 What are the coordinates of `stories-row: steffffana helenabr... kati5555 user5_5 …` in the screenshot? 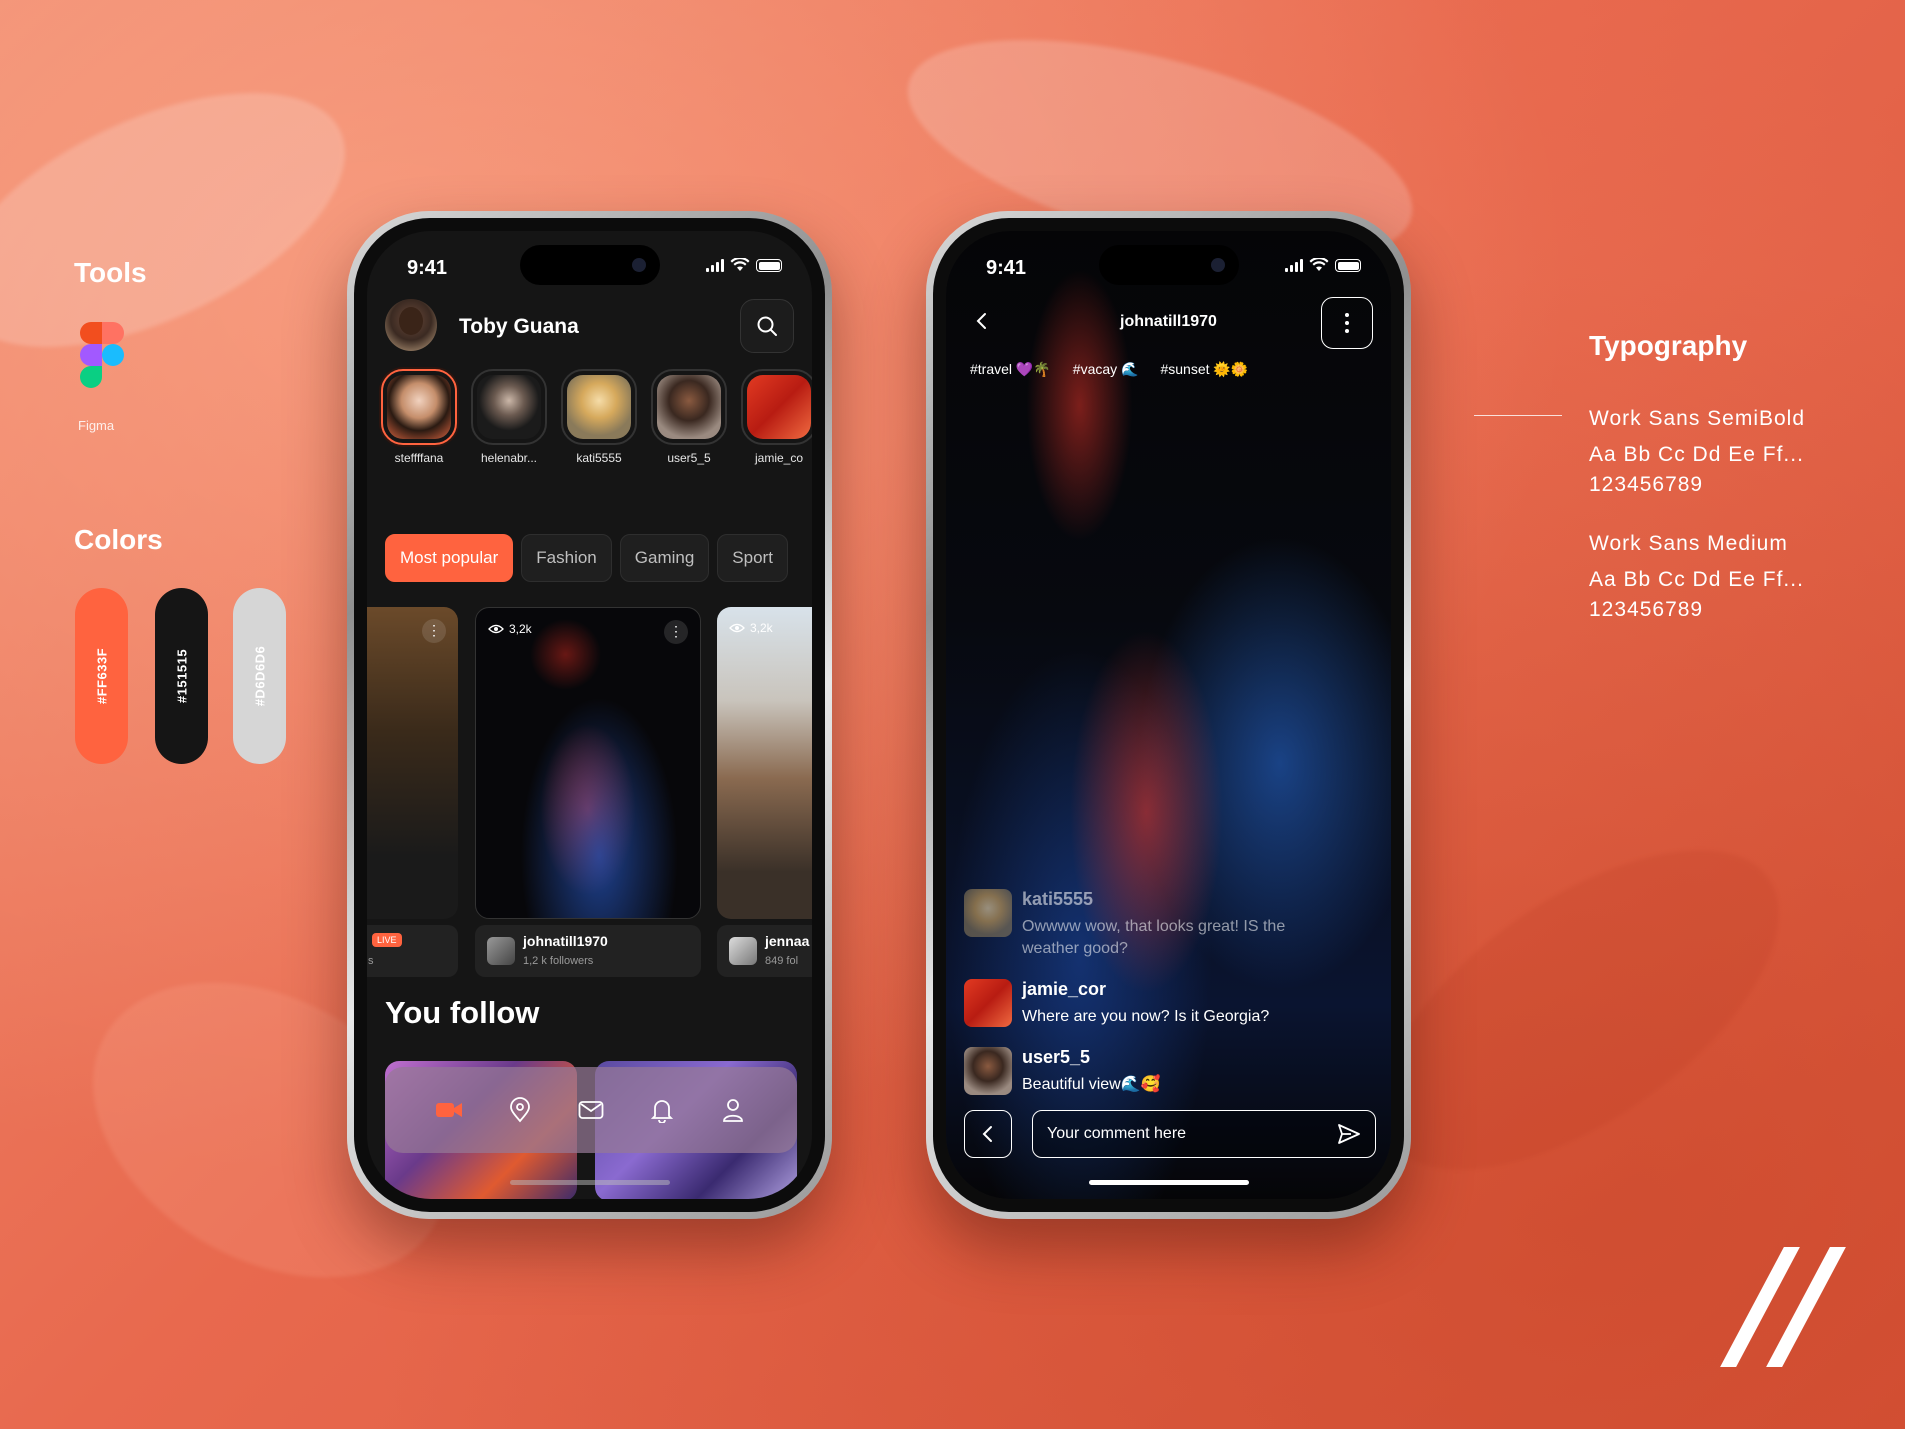 It's located at (596, 417).